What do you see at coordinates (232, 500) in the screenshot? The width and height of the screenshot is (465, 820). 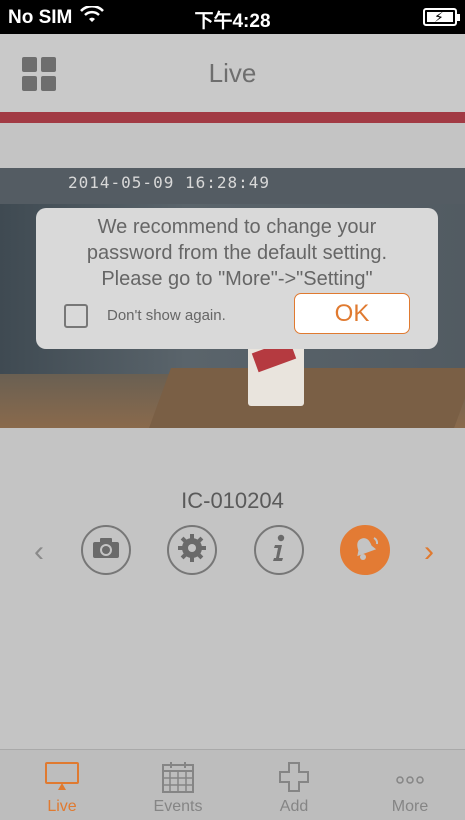 I see `camera-name: IC-010204` at bounding box center [232, 500].